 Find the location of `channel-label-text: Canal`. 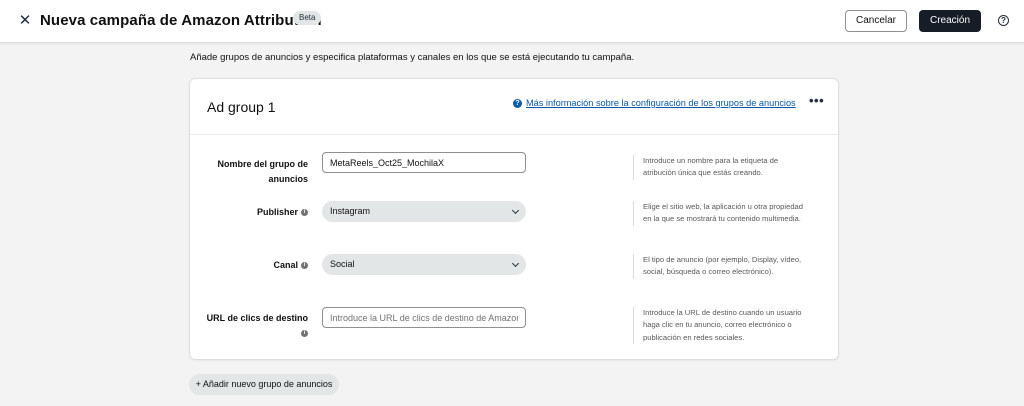

channel-label-text: Canal is located at coordinates (285, 265).